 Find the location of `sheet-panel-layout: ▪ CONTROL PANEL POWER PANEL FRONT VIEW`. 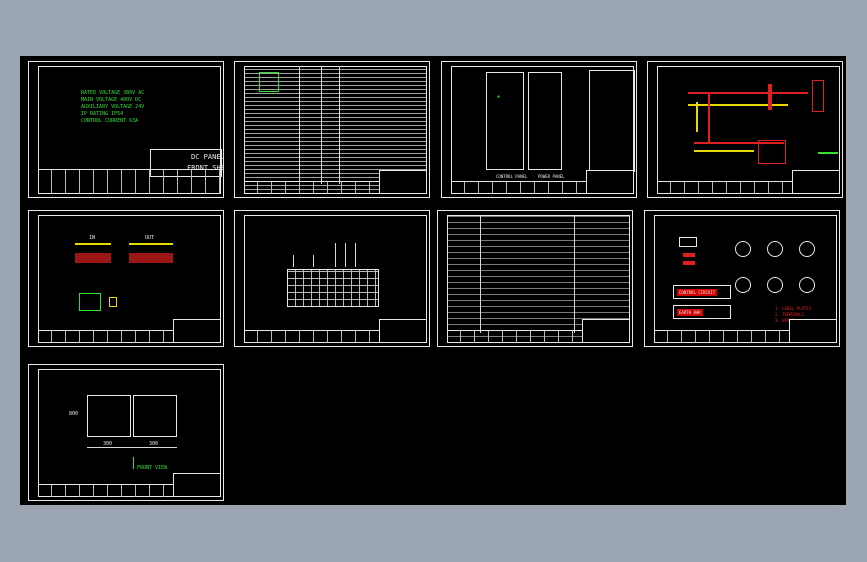

sheet-panel-layout: ▪ CONTROL PANEL POWER PANEL FRONT VIEW is located at coordinates (539, 129).